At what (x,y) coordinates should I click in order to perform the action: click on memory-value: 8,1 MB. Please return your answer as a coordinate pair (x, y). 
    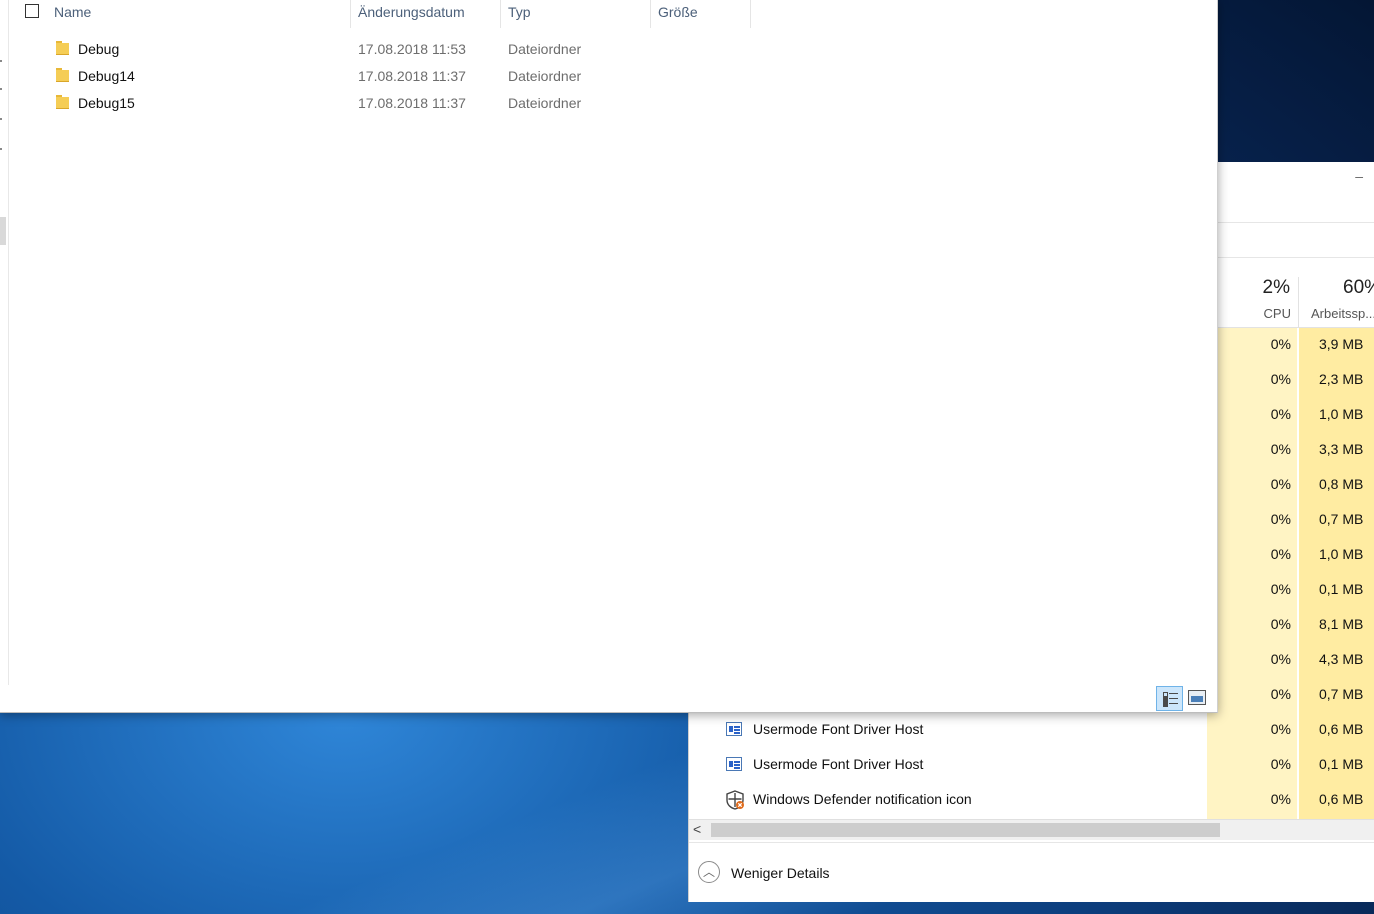
    Looking at the image, I should click on (1341, 624).